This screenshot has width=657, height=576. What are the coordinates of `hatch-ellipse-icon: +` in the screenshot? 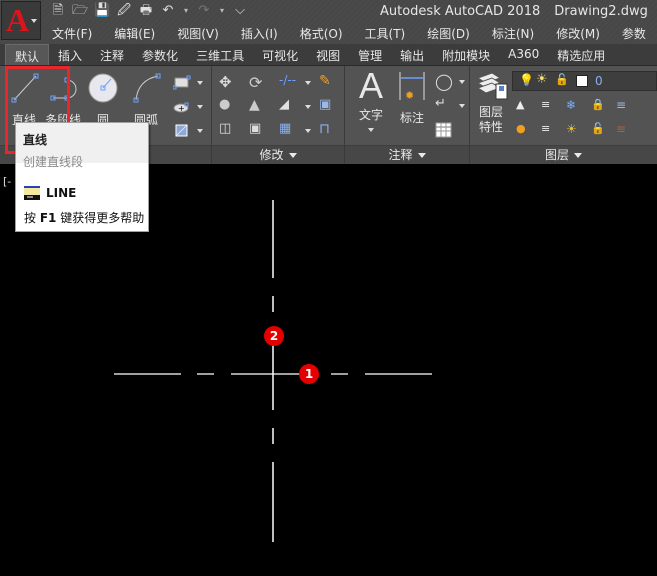 It's located at (182, 107).